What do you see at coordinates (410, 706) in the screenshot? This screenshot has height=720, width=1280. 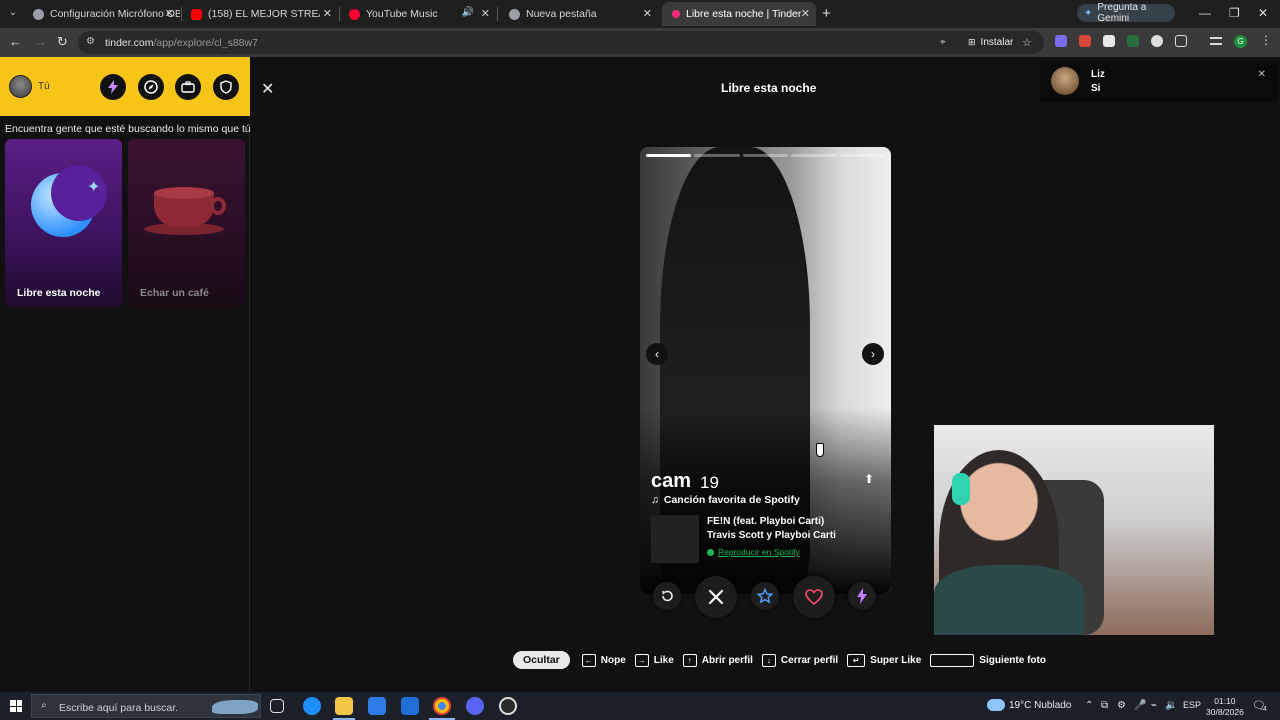 I see `mail-icon` at bounding box center [410, 706].